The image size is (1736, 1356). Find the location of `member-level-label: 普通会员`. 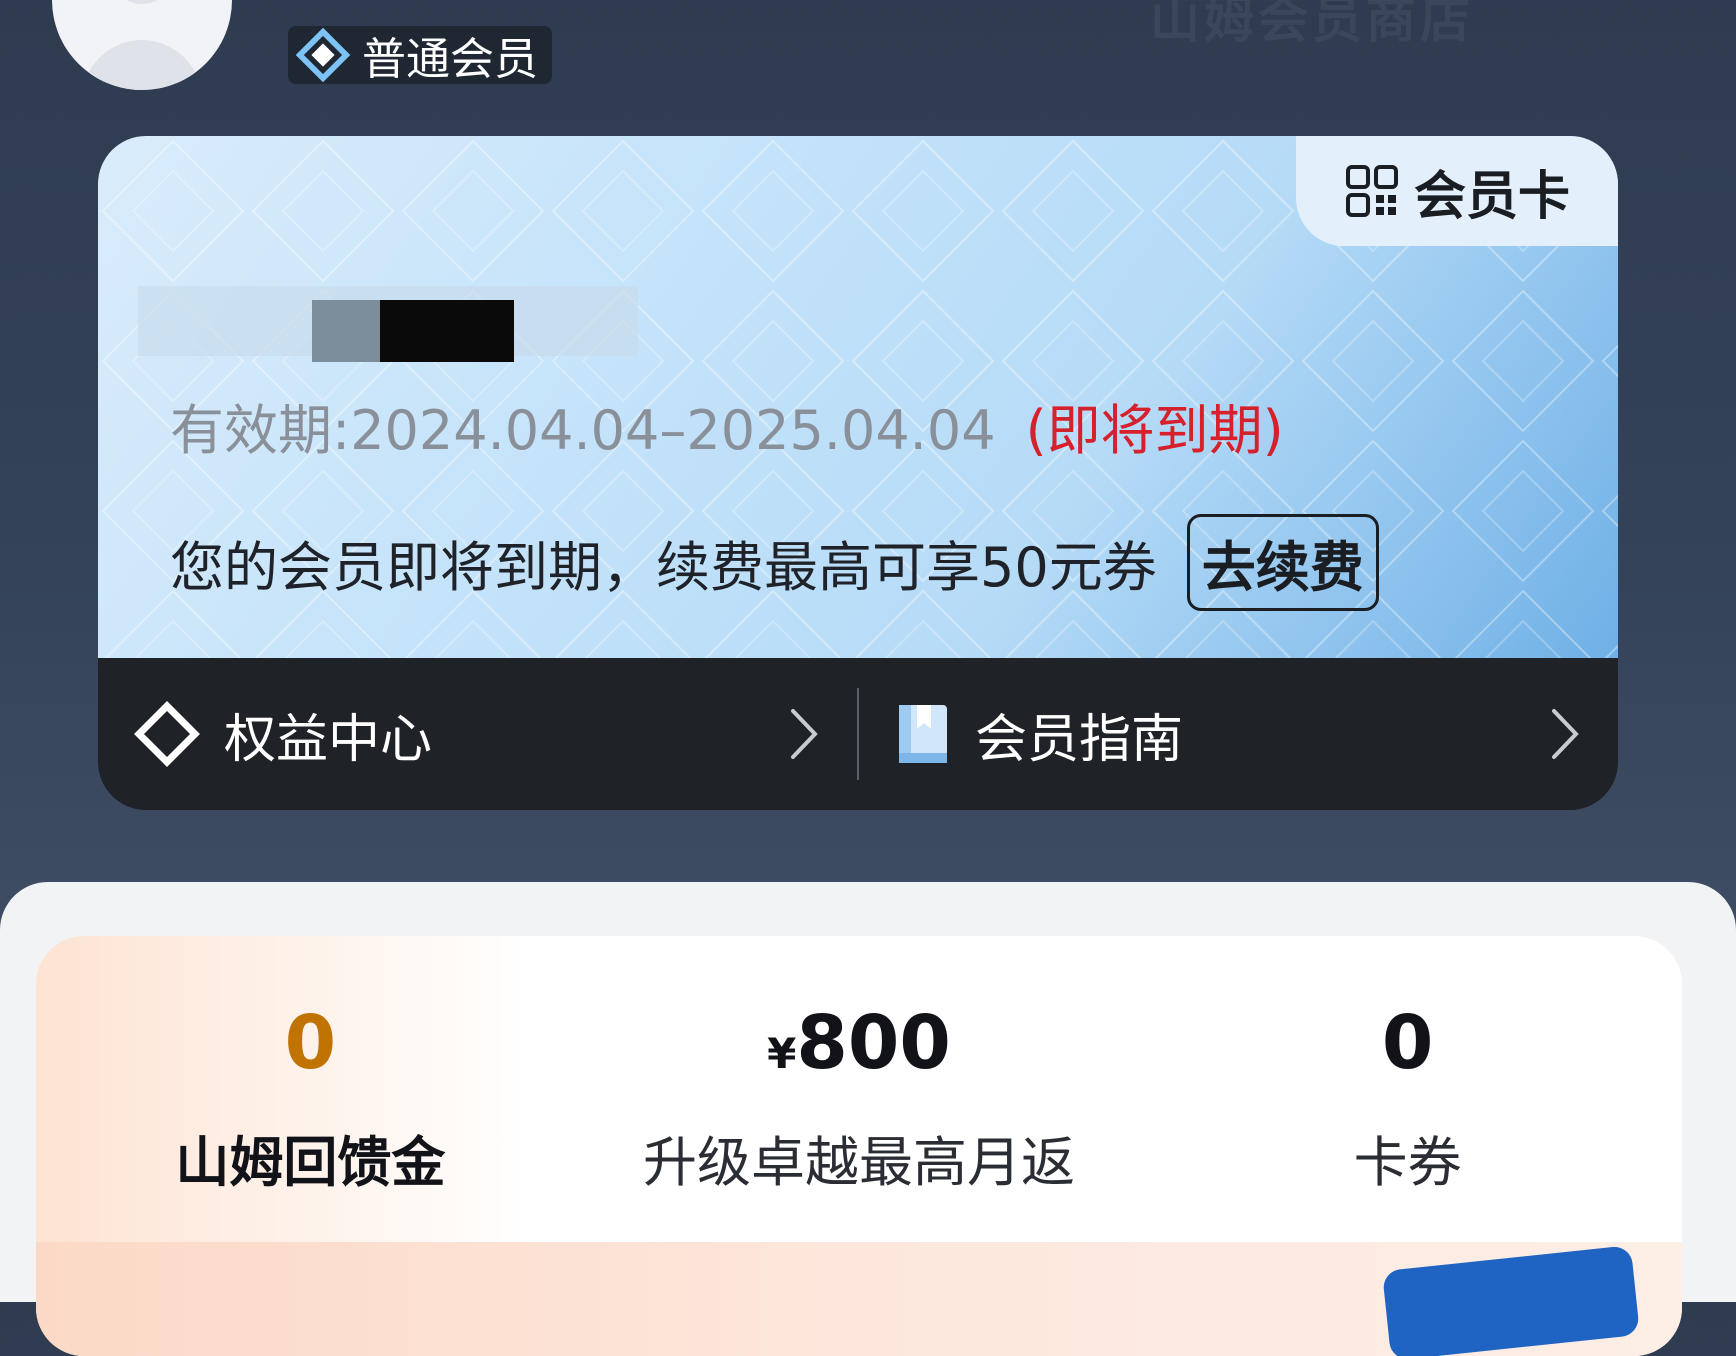

member-level-label: 普通会员 is located at coordinates (450, 59).